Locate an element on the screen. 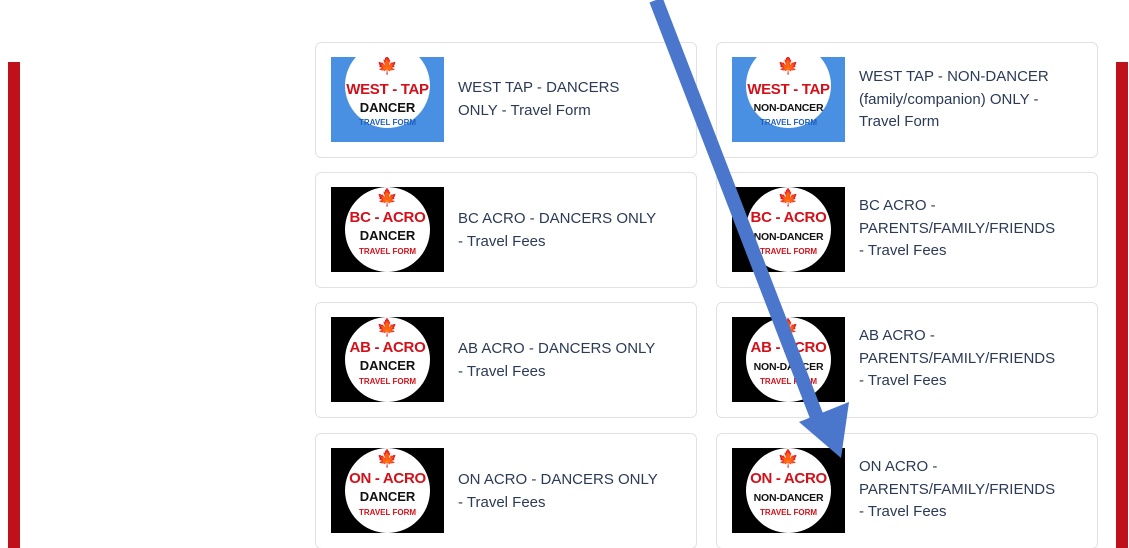  product-thumbnail: 🍁 WEST - TAP DANCER TRAVEL FORM is located at coordinates (387, 99).